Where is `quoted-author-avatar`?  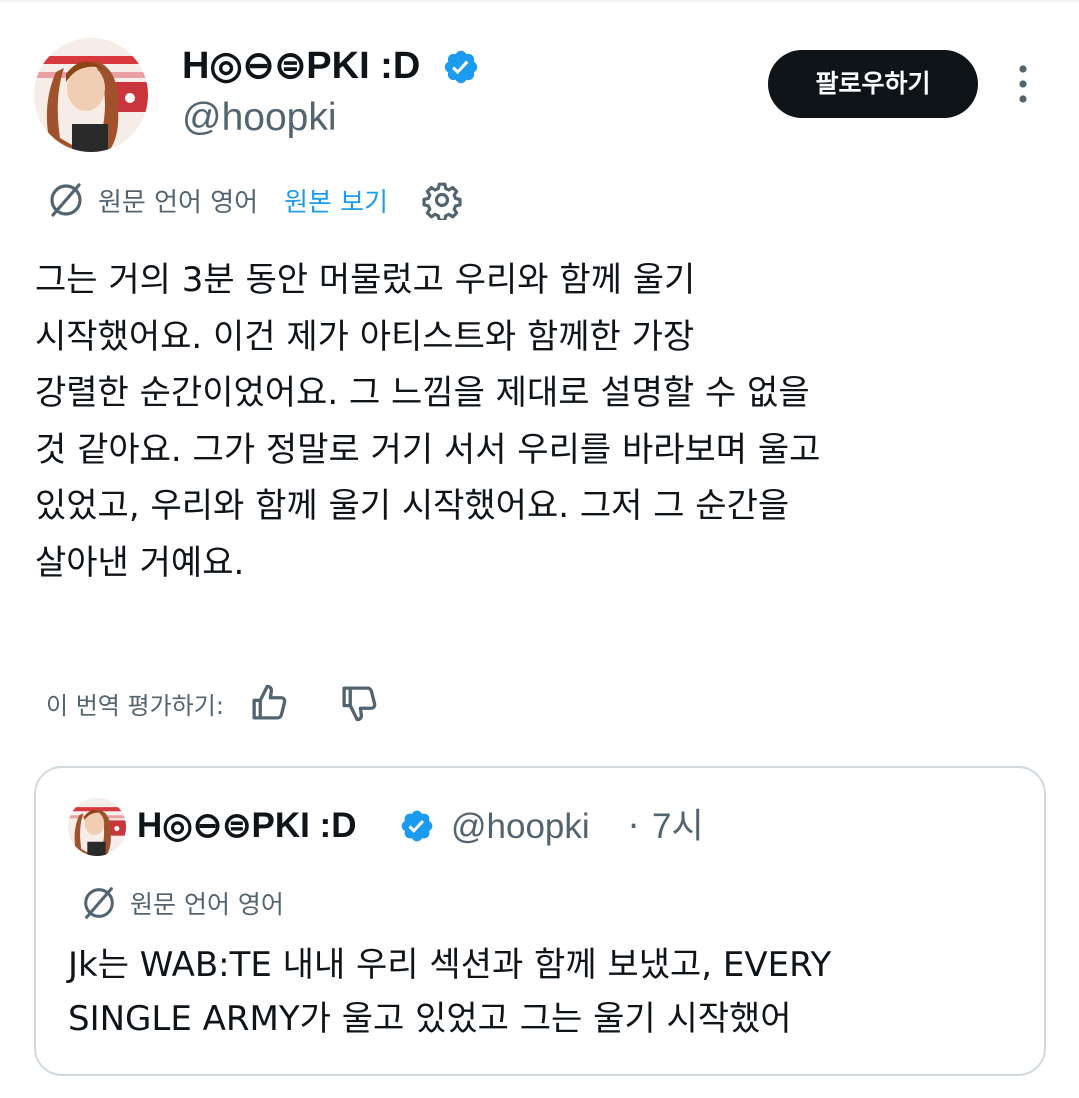
quoted-author-avatar is located at coordinates (97, 827).